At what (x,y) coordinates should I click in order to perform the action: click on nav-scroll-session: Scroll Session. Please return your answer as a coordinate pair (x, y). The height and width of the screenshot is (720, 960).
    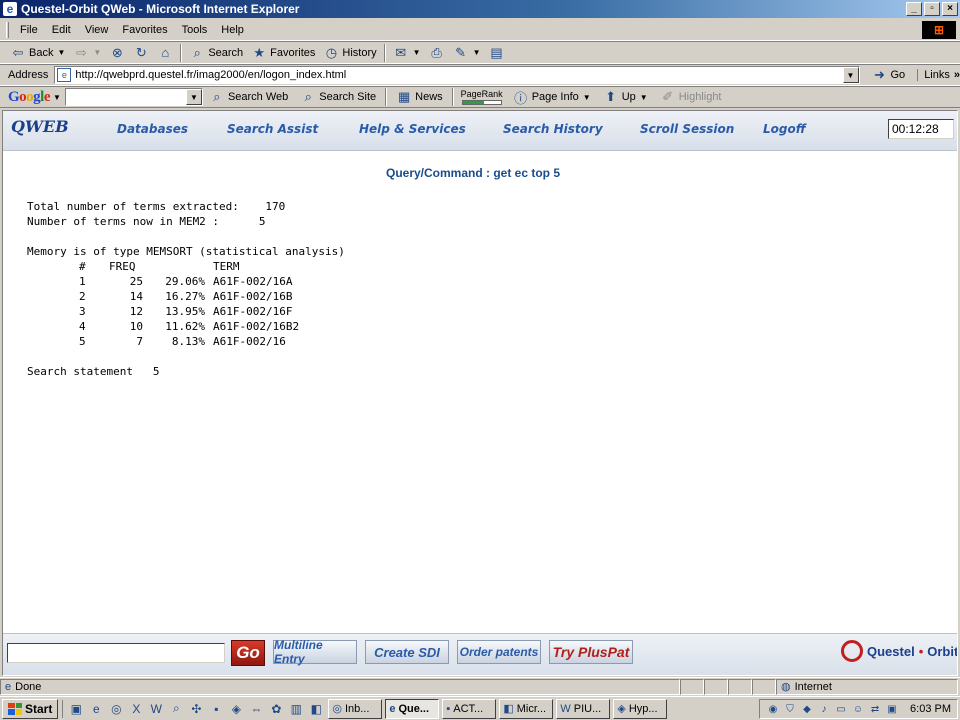
    Looking at the image, I should click on (687, 129).